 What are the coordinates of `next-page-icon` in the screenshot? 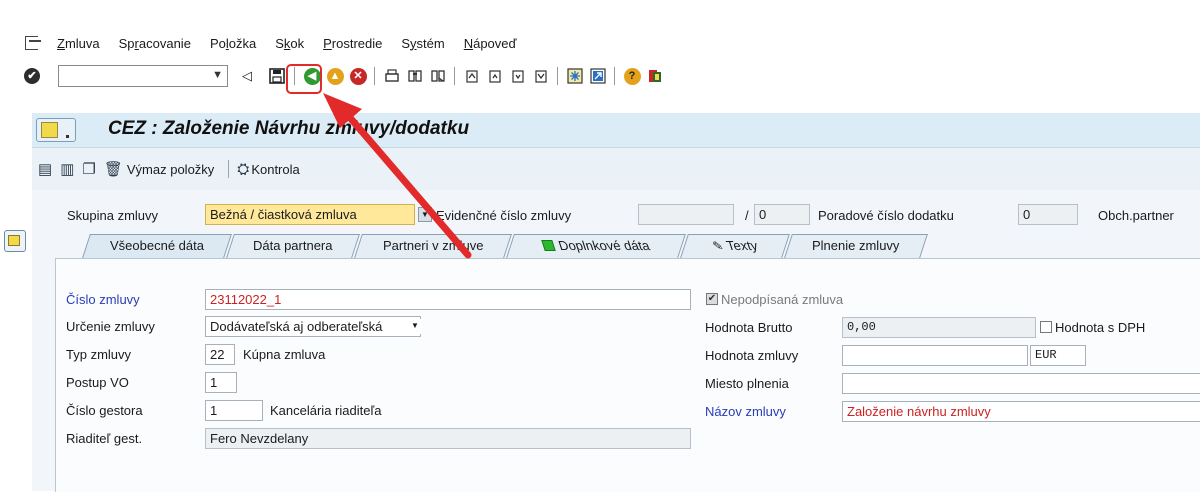 It's located at (518, 76).